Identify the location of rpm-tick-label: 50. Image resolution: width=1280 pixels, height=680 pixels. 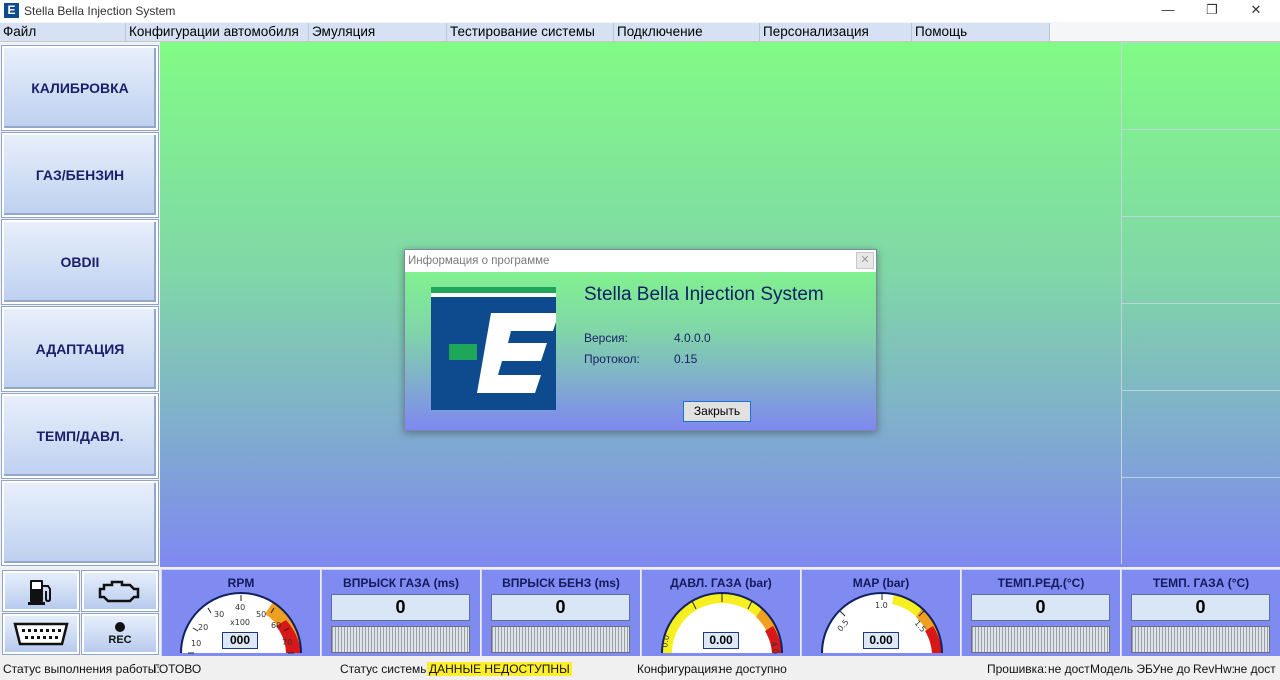
(261, 614).